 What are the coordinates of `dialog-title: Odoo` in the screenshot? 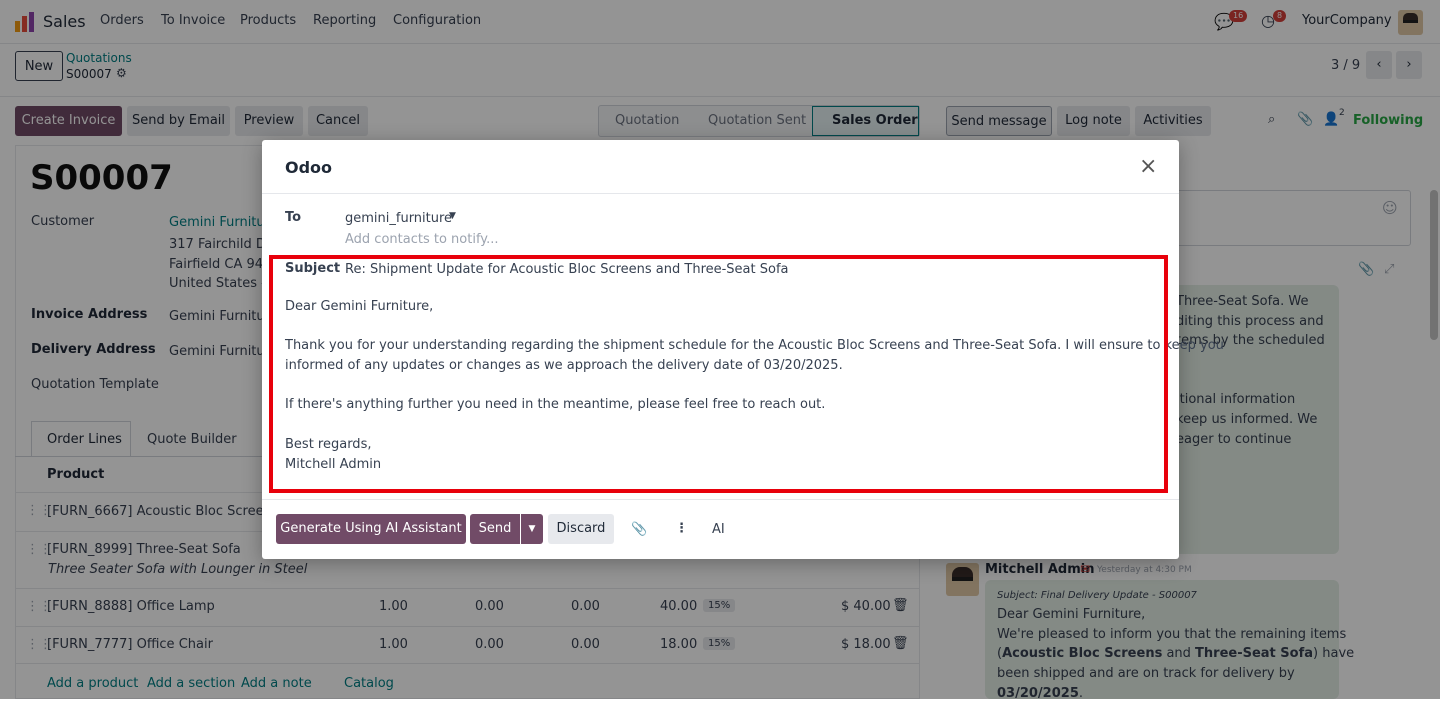 It's located at (309, 167).